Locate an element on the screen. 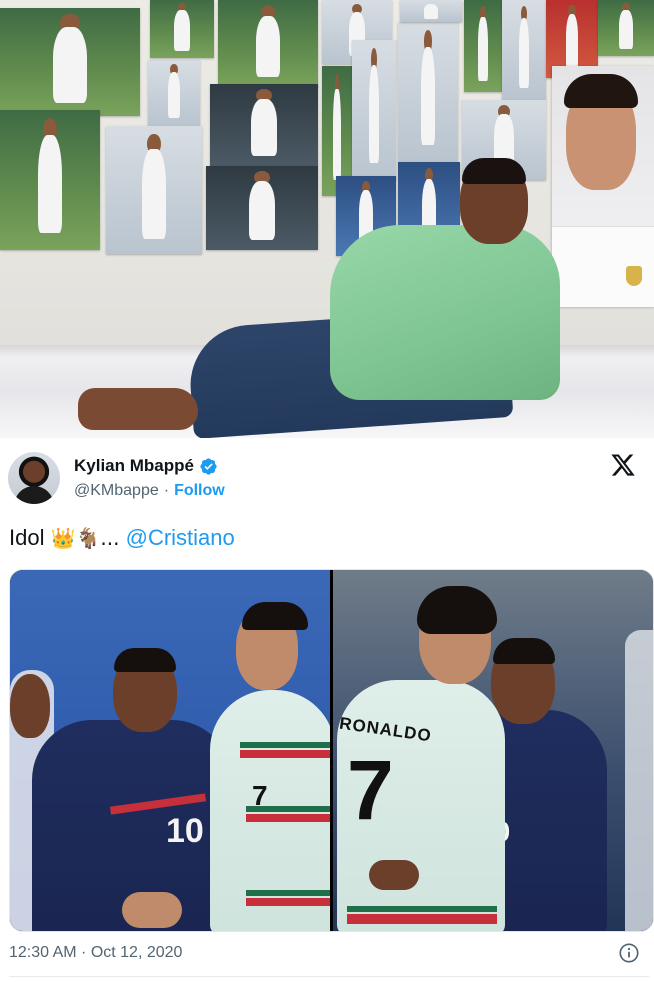  x-logo-icon is located at coordinates (623, 465).